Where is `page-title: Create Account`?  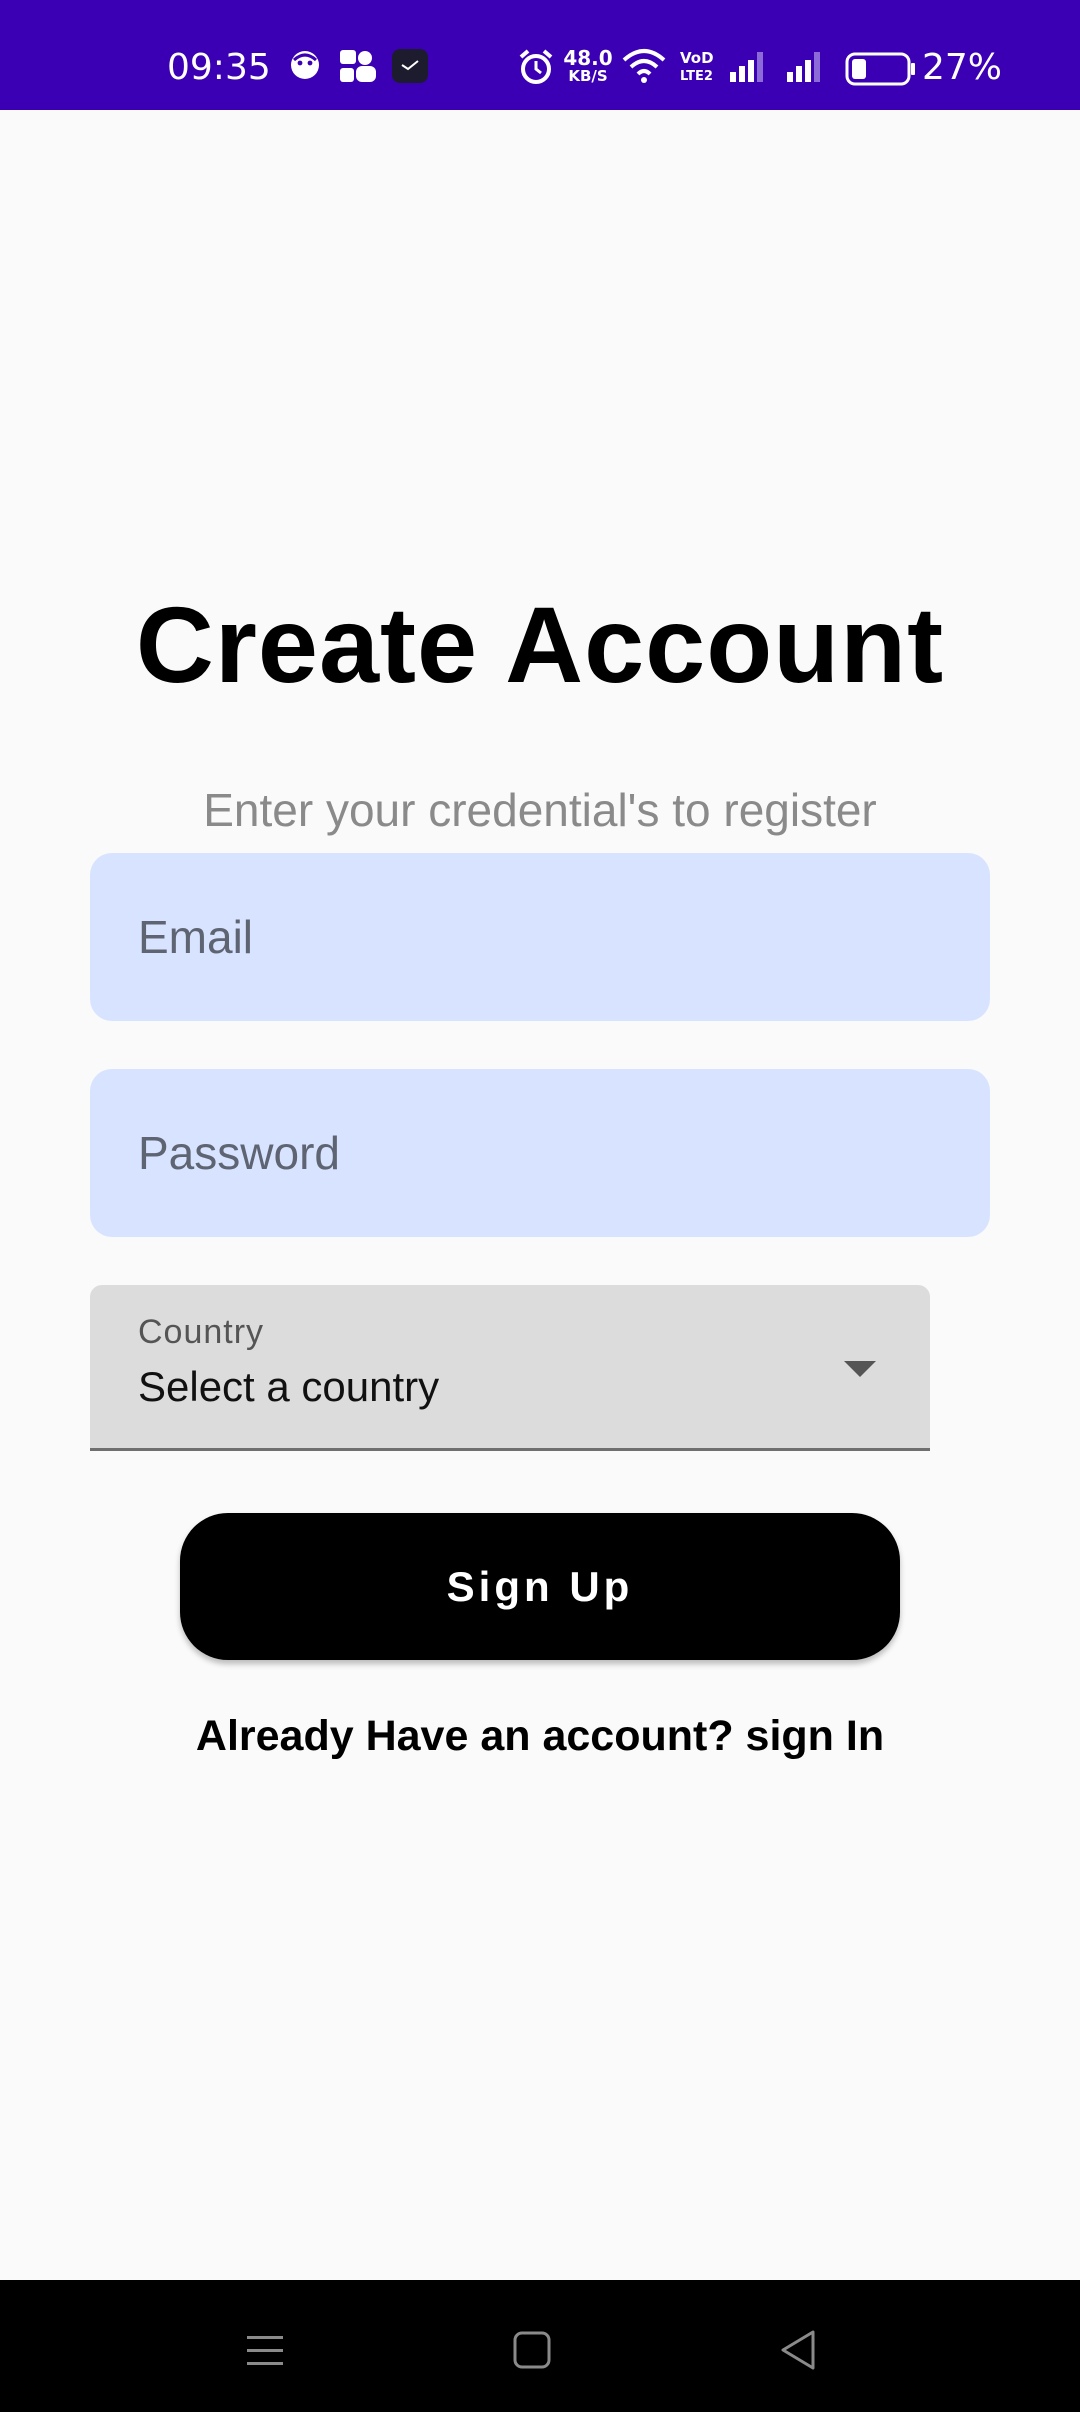
page-title: Create Account is located at coordinates (540, 644).